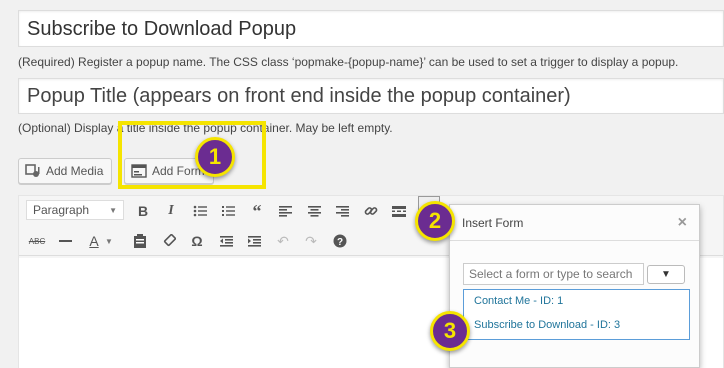  I want to click on read-more-icon, so click(399, 211).